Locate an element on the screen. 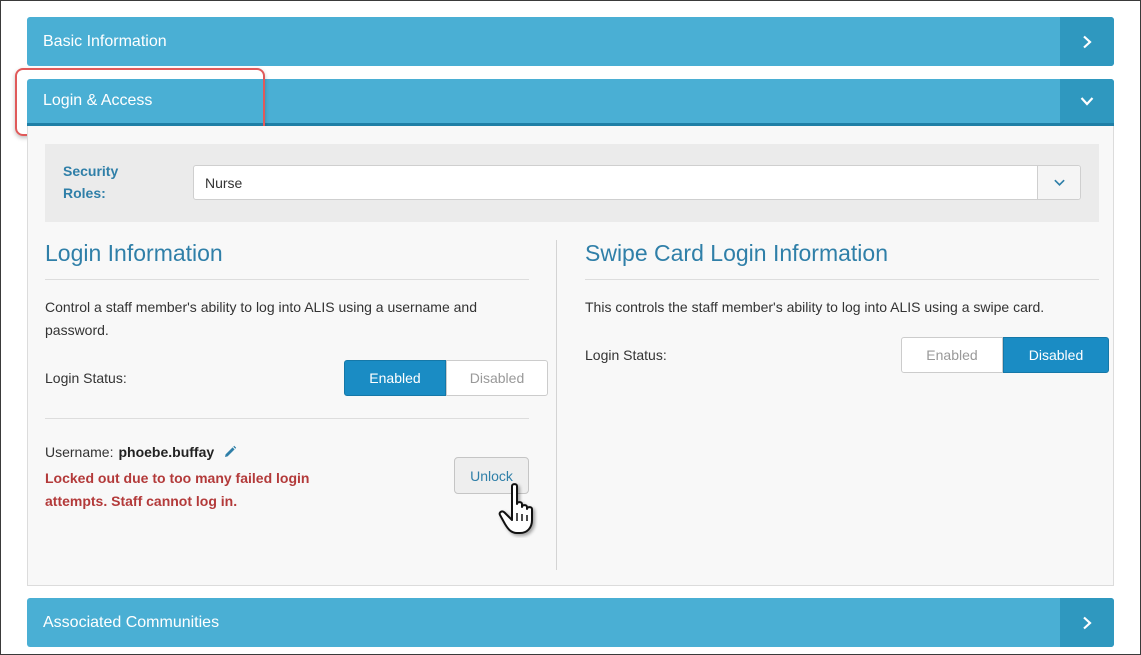  swipe-login-status-toggle: Enabled Disabled is located at coordinates (1005, 355).